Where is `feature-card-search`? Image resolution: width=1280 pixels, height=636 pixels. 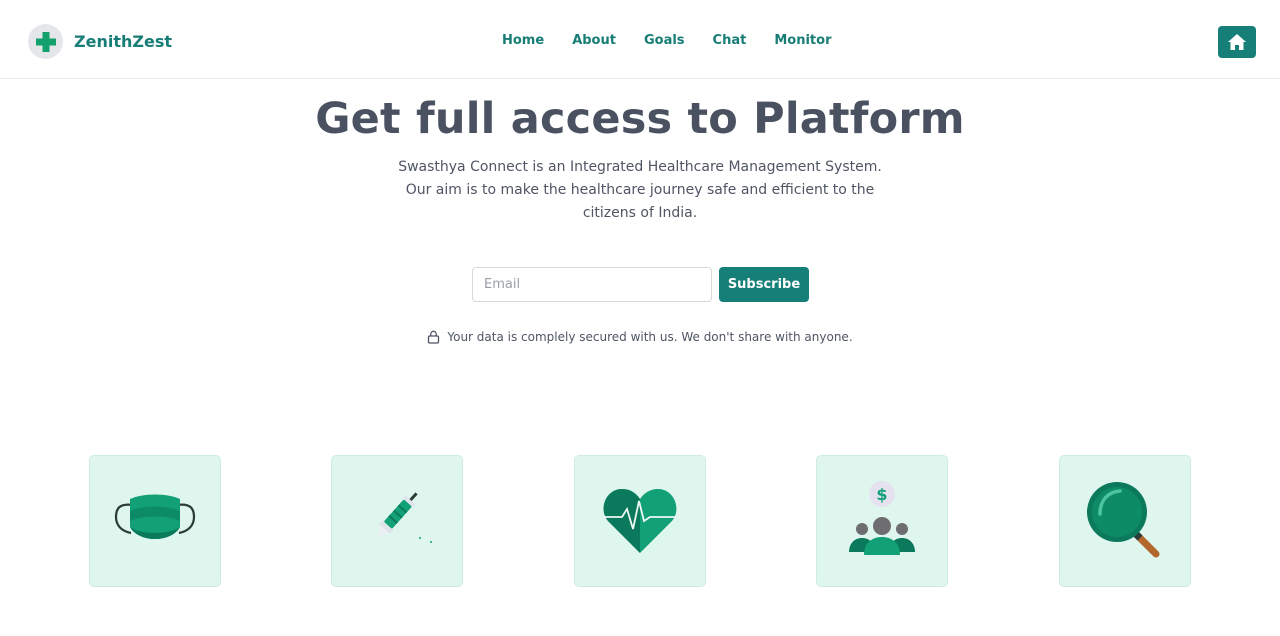
feature-card-search is located at coordinates (1125, 521).